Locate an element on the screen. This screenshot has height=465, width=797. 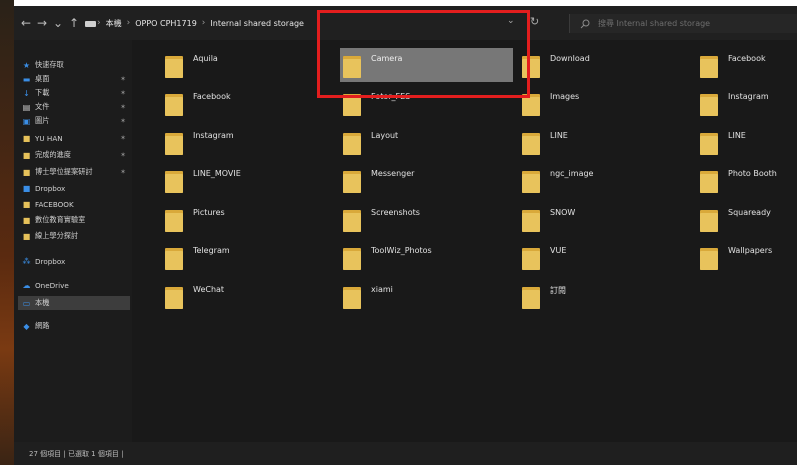
refresh-icon: ↻ is located at coordinates (534, 21).